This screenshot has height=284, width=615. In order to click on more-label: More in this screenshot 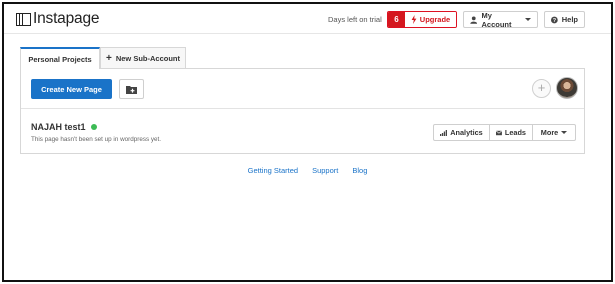, I will do `click(549, 132)`.